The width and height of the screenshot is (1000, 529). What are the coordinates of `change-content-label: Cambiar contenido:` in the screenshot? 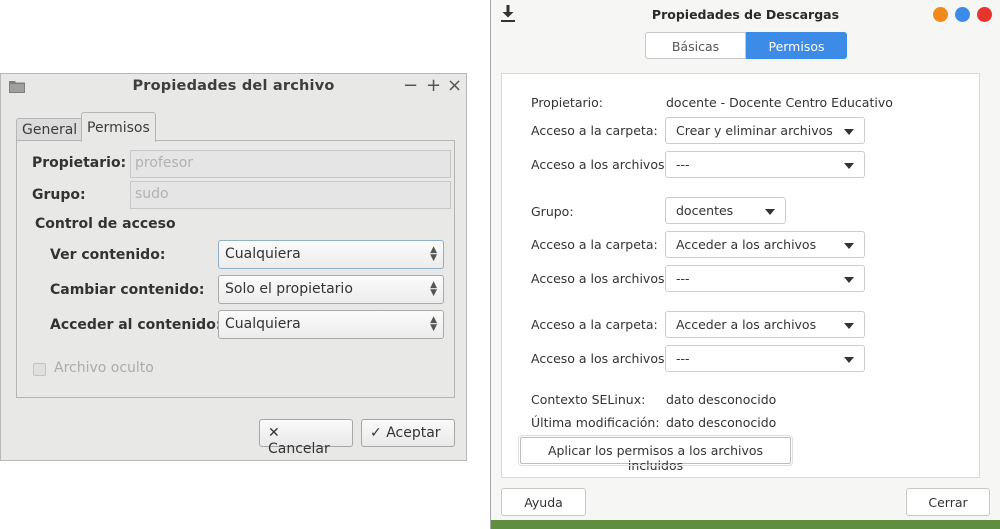 It's located at (127, 290).